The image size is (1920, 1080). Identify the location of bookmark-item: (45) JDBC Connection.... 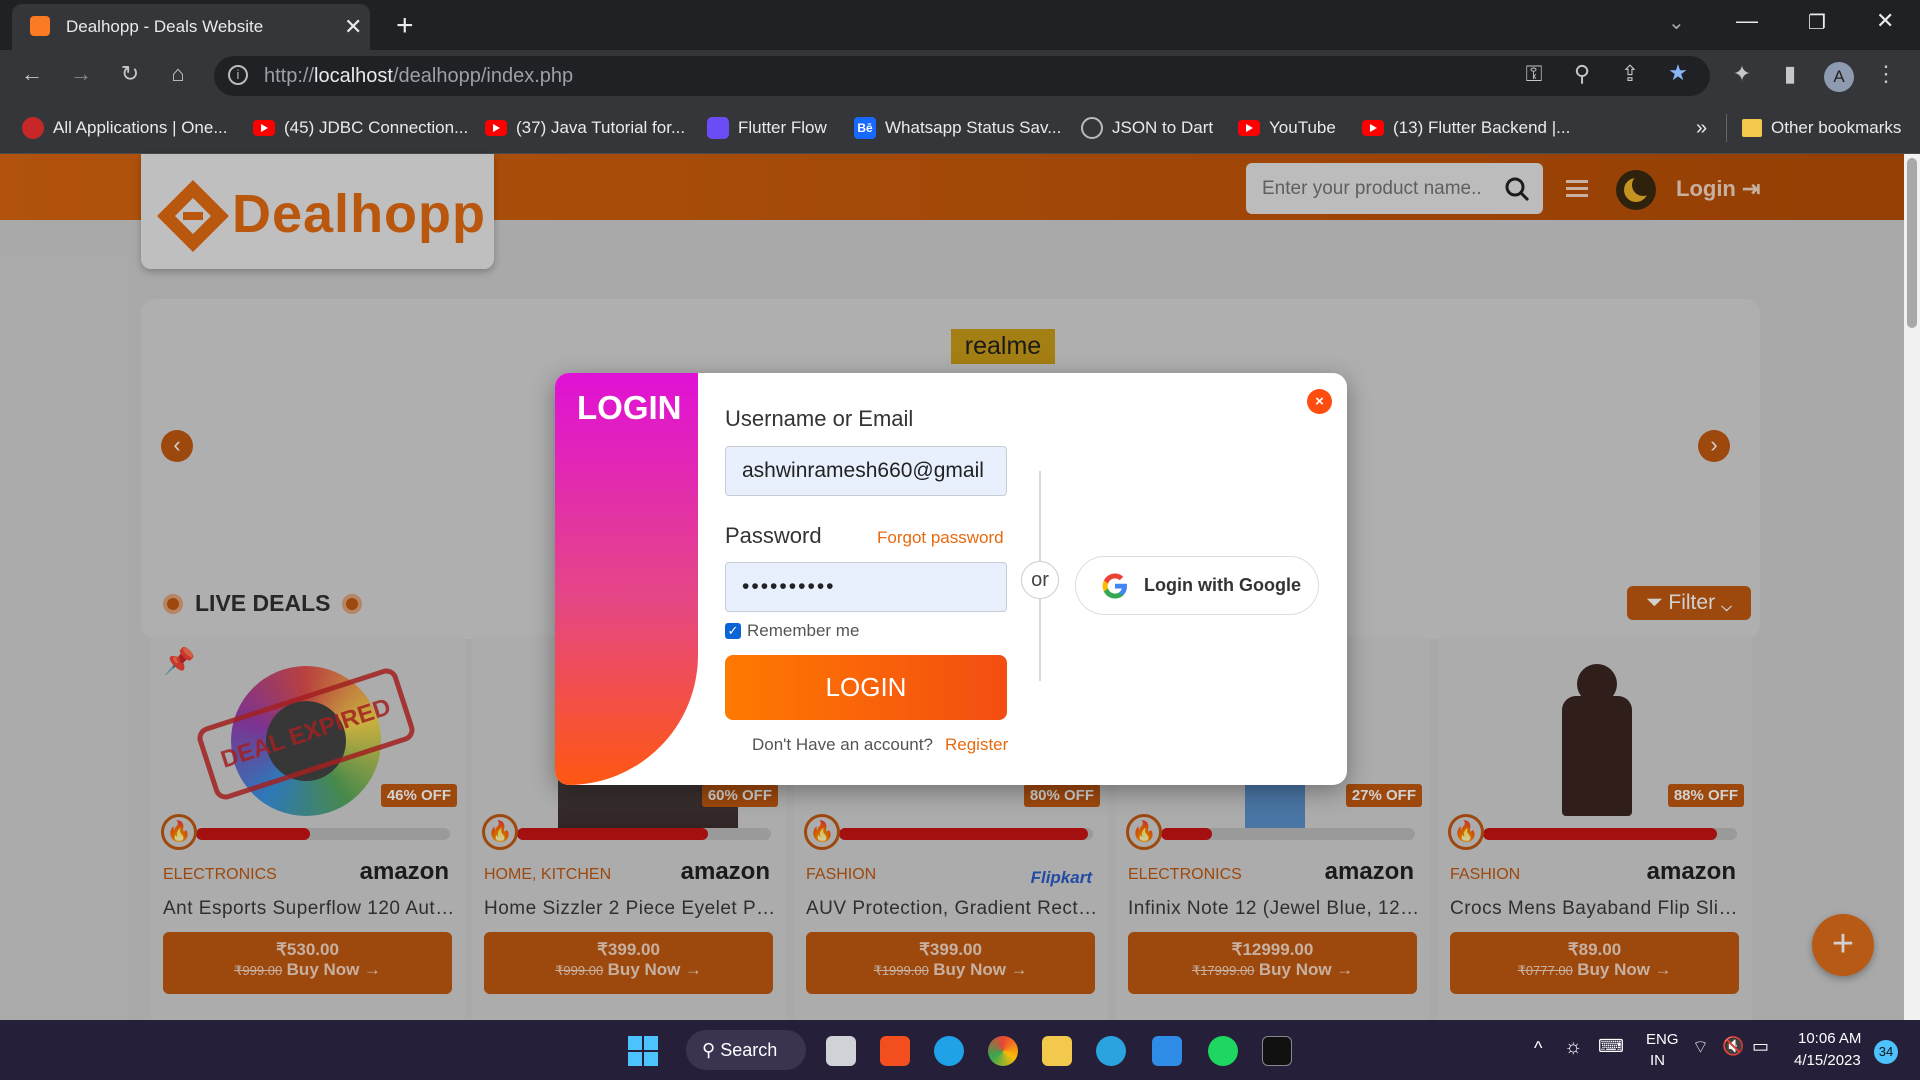
(360, 128).